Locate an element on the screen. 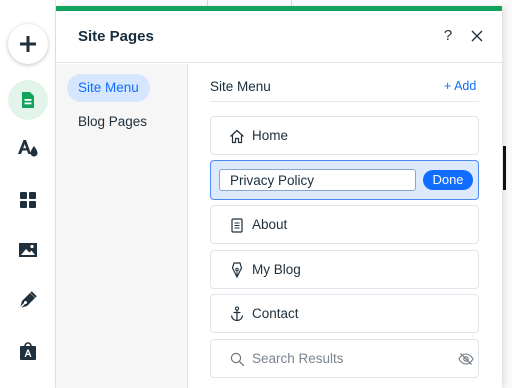  add-apps-button is located at coordinates (28, 200).